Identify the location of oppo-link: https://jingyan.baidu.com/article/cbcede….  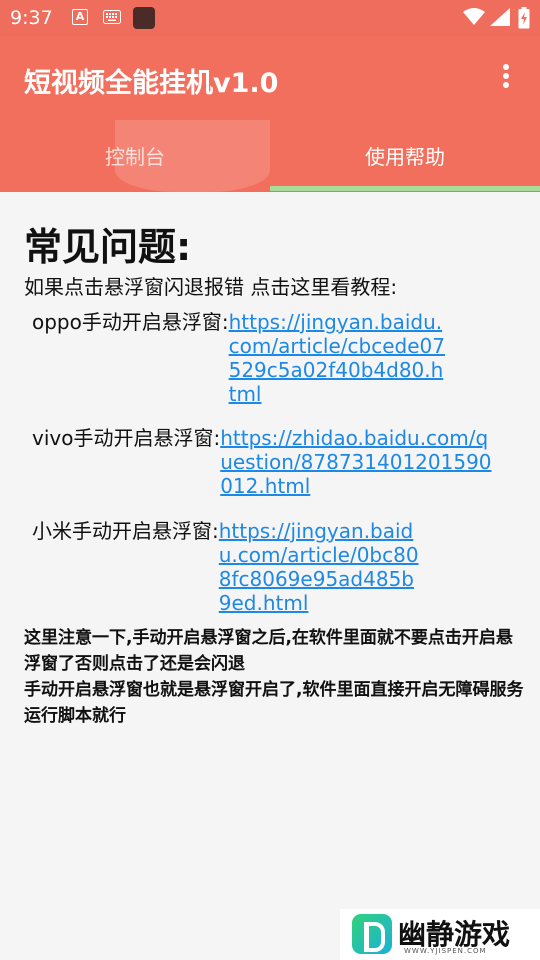
(338, 358).